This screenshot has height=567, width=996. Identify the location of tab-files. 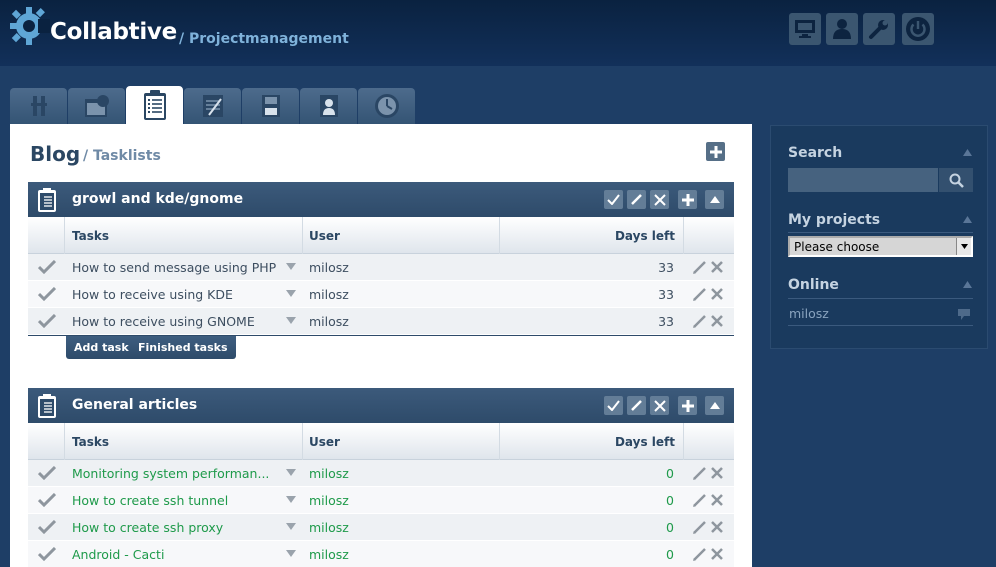
(270, 106).